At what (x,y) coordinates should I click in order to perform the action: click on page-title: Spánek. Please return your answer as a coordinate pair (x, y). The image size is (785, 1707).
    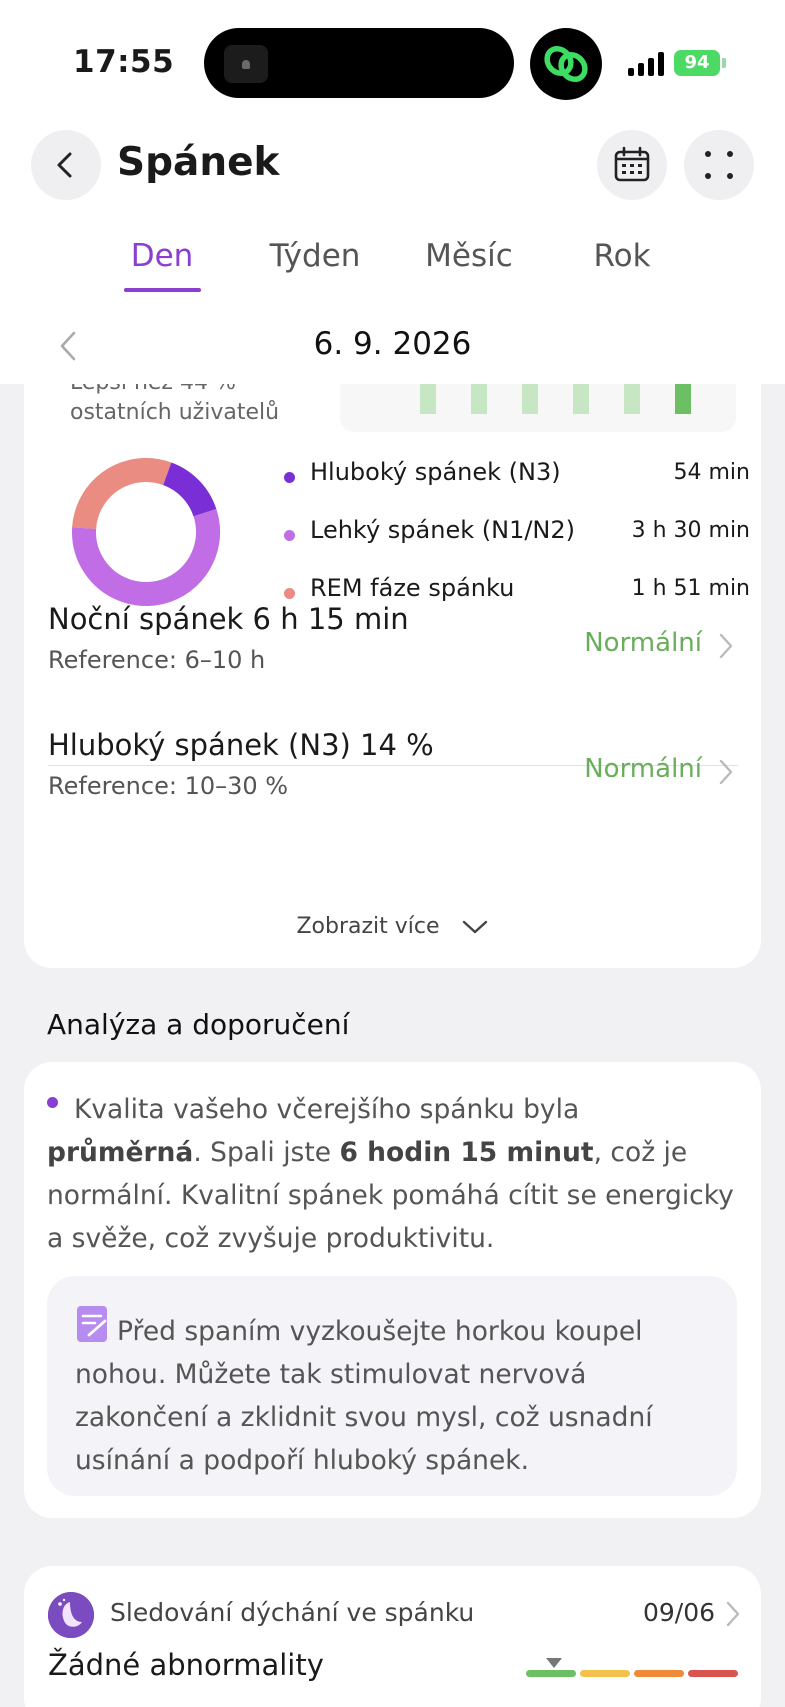
    Looking at the image, I should click on (198, 162).